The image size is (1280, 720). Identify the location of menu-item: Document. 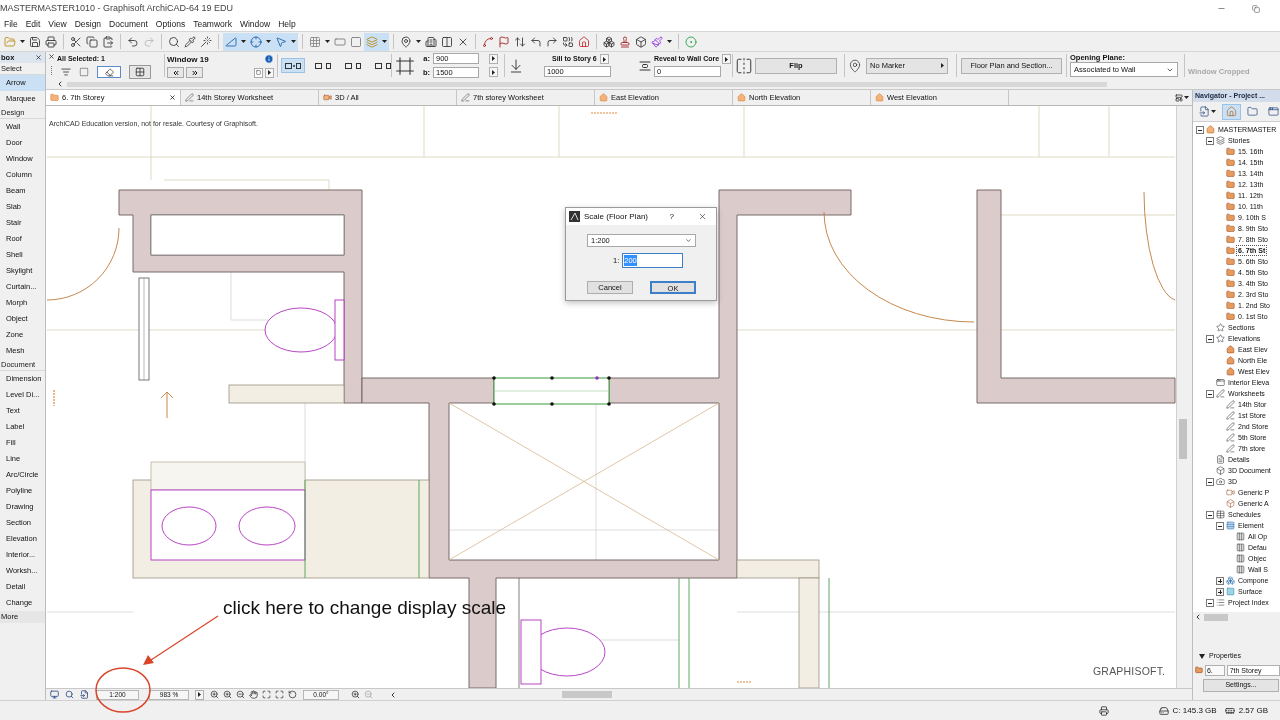
(128, 24).